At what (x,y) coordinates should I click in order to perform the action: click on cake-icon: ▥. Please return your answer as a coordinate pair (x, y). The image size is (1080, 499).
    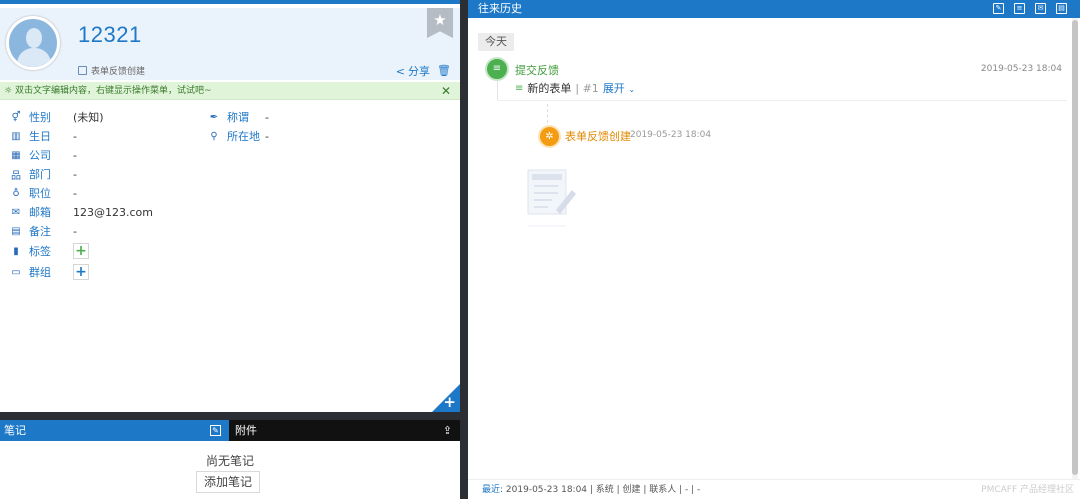
    Looking at the image, I should click on (16, 136).